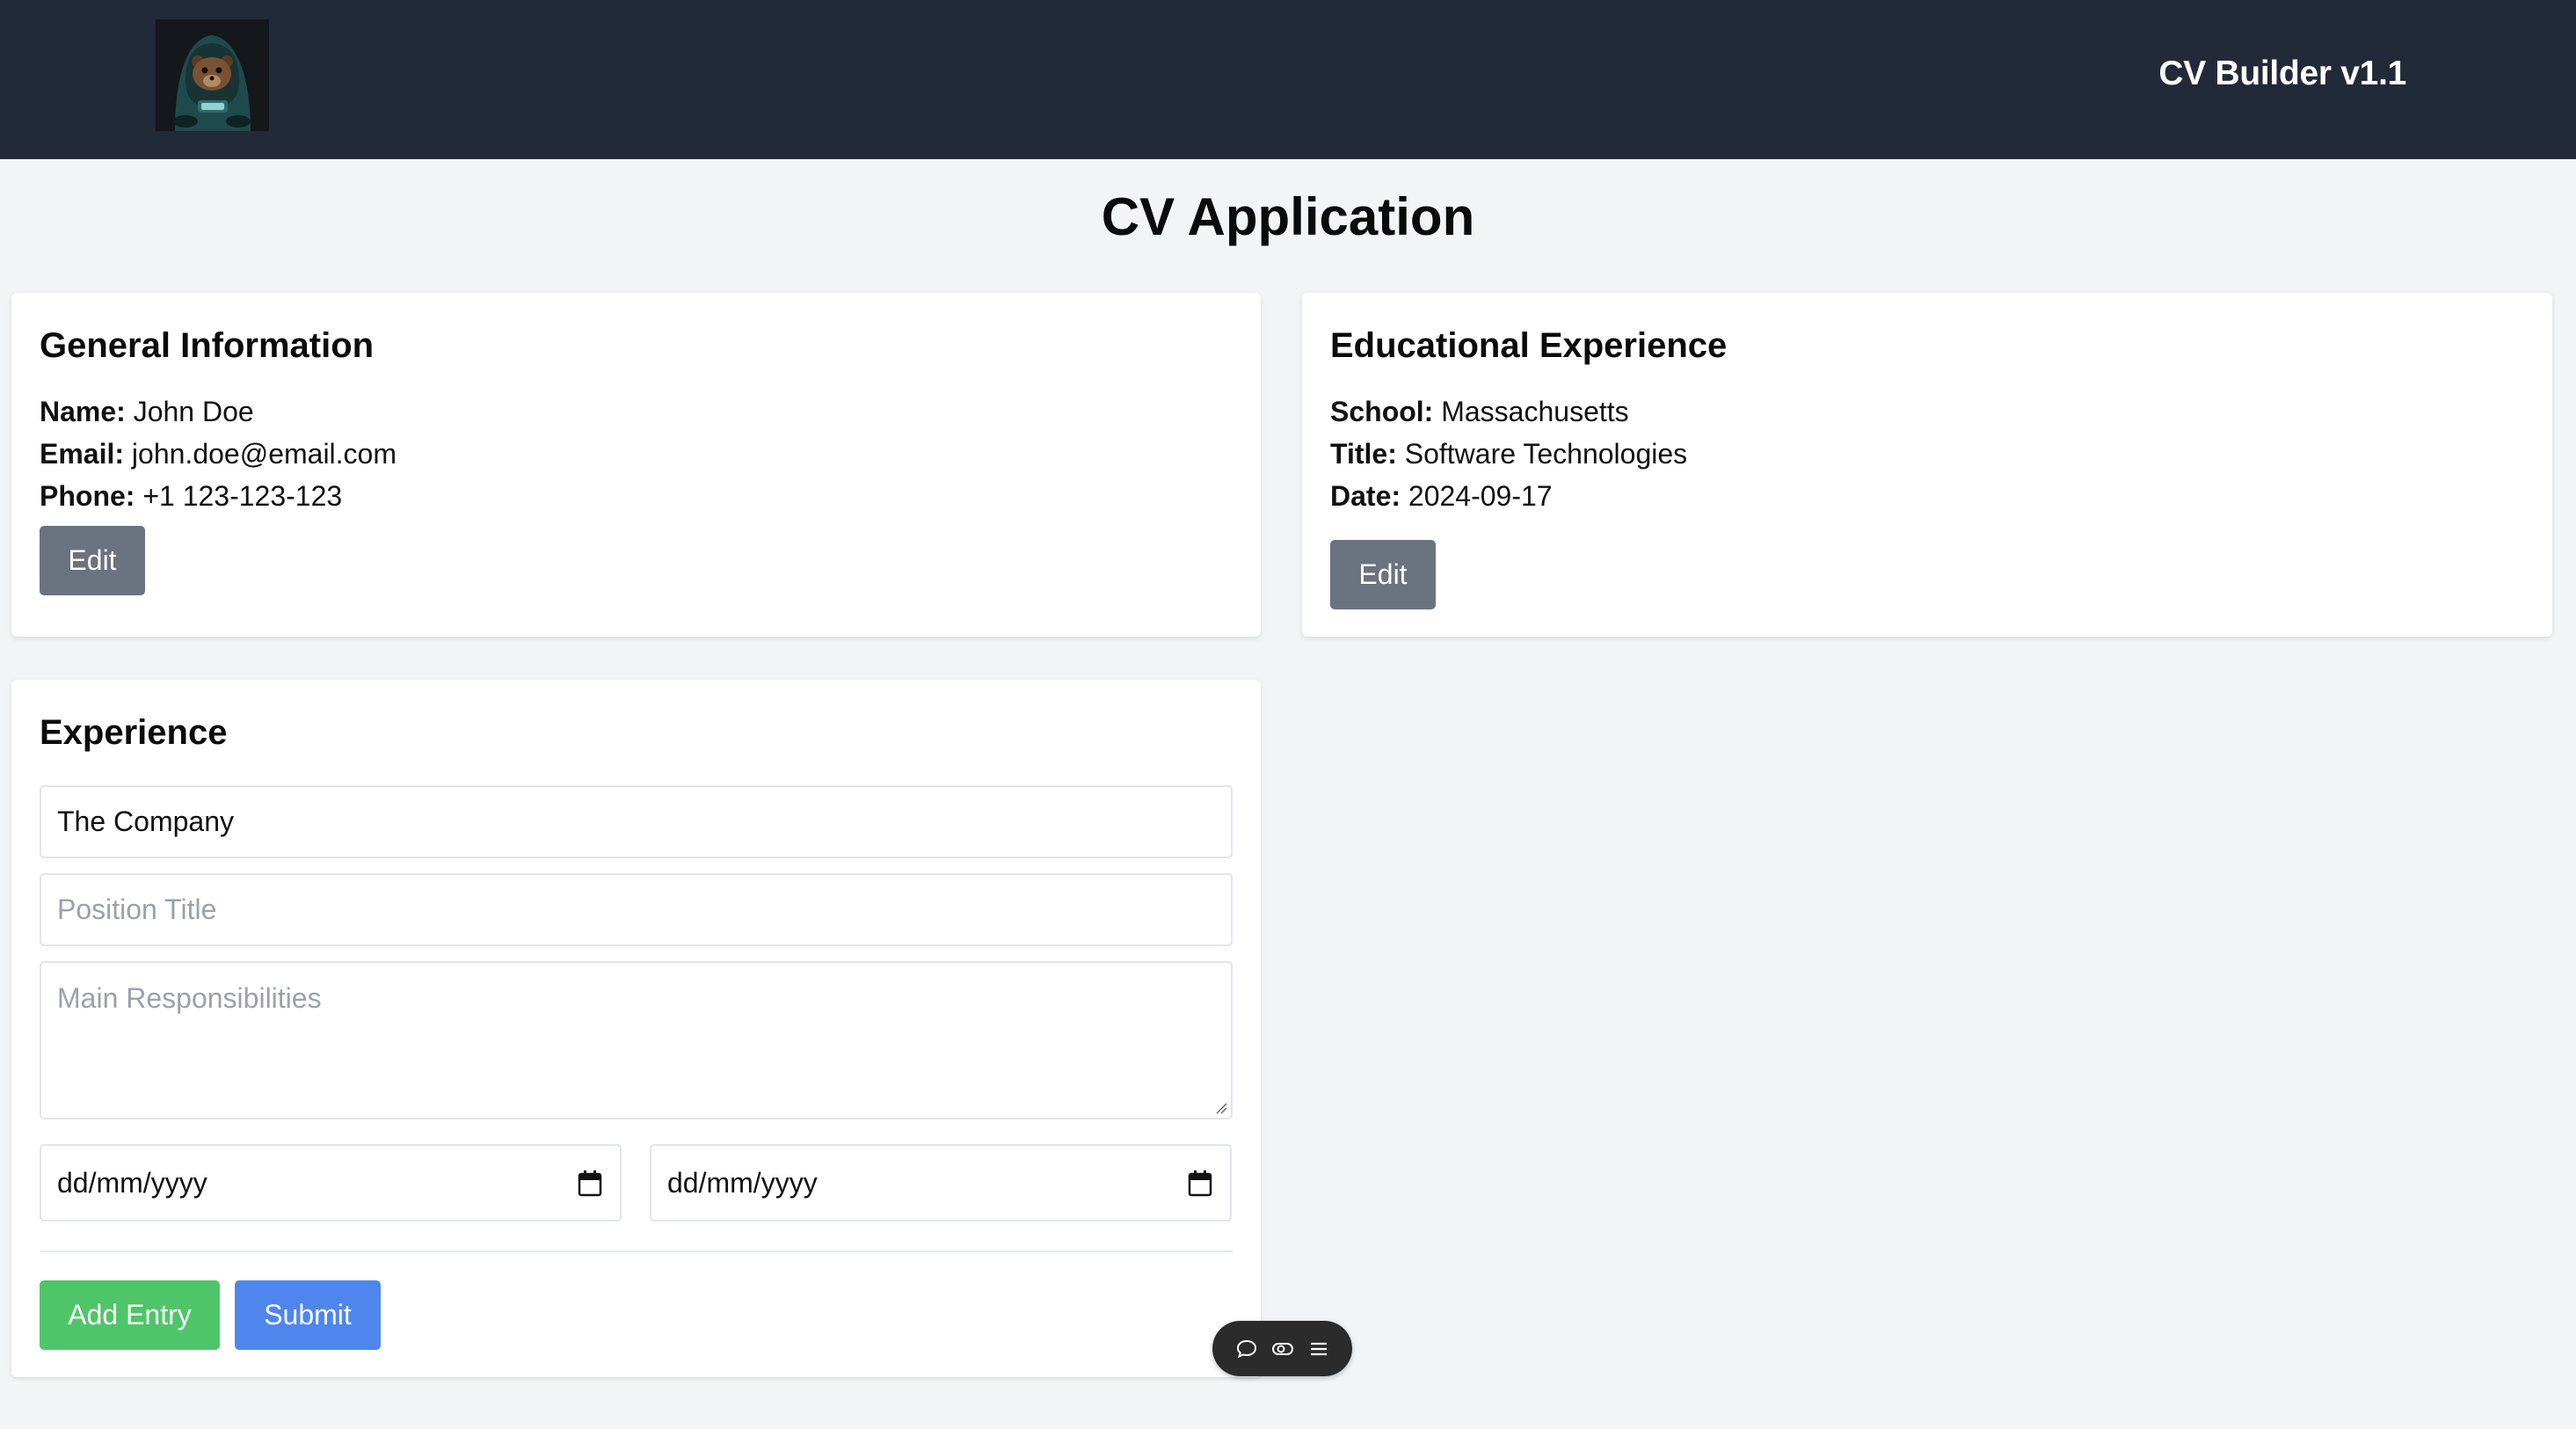  What do you see at coordinates (2282, 74) in the screenshot?
I see `app-brand-title: CV Builder v1.1` at bounding box center [2282, 74].